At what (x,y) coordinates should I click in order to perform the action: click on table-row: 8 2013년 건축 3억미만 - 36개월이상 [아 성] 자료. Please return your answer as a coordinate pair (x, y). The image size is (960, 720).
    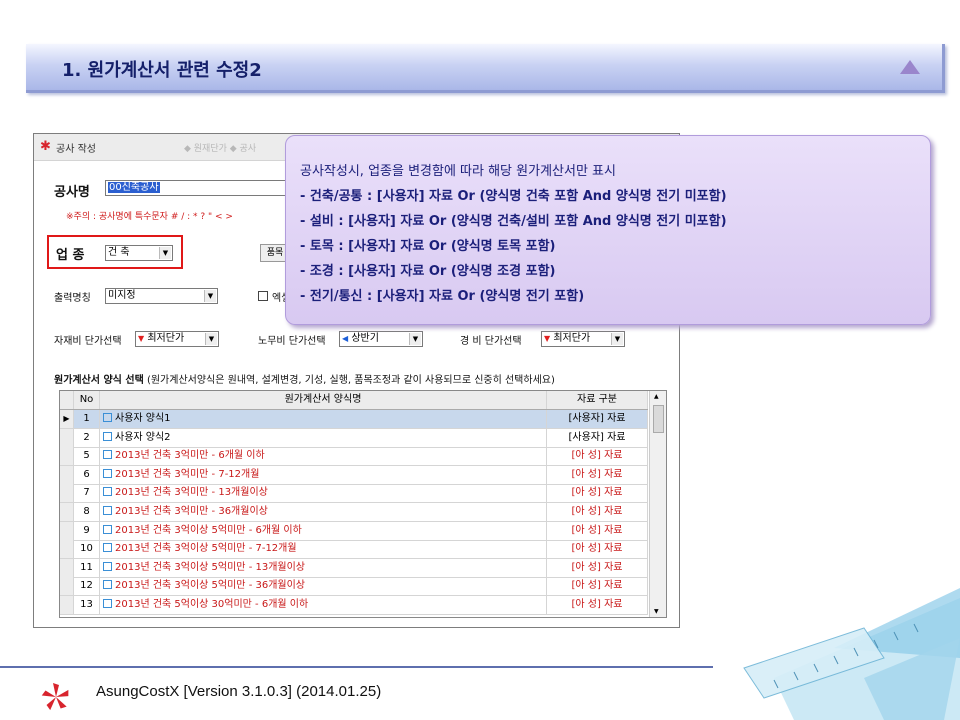
    Looking at the image, I should click on (354, 512).